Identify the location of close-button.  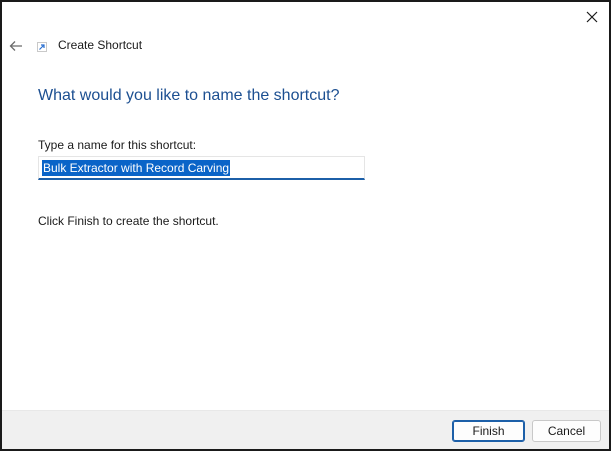
(592, 17).